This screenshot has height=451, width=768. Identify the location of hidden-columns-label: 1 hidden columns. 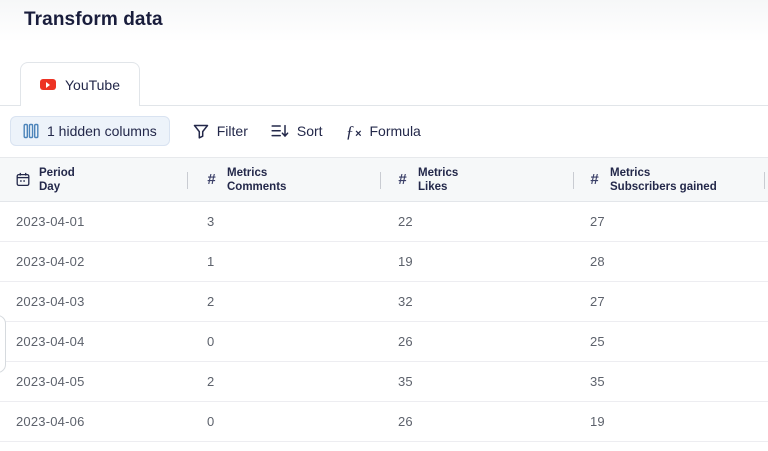
(102, 131).